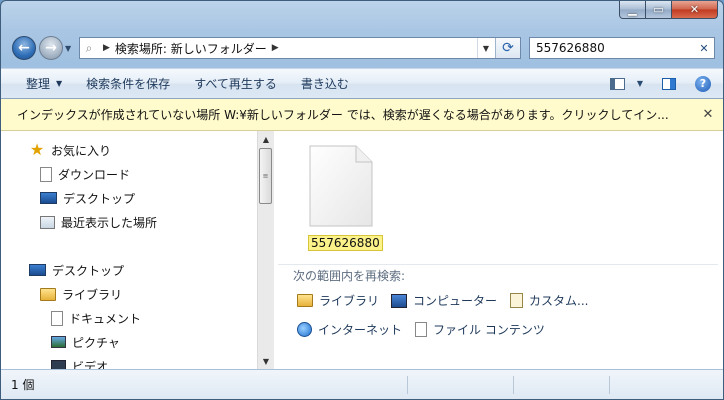  I want to click on help-button: ?, so click(703, 84).